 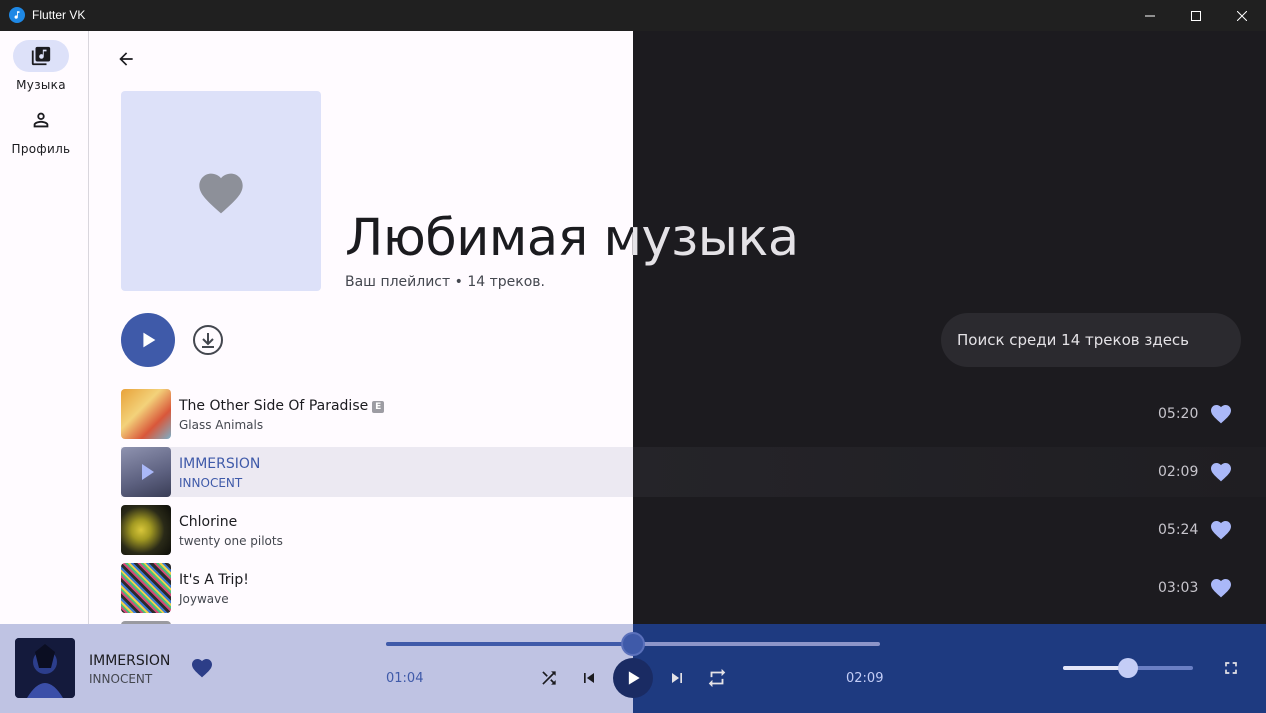 I want to click on close-button, so click(x=1242, y=15).